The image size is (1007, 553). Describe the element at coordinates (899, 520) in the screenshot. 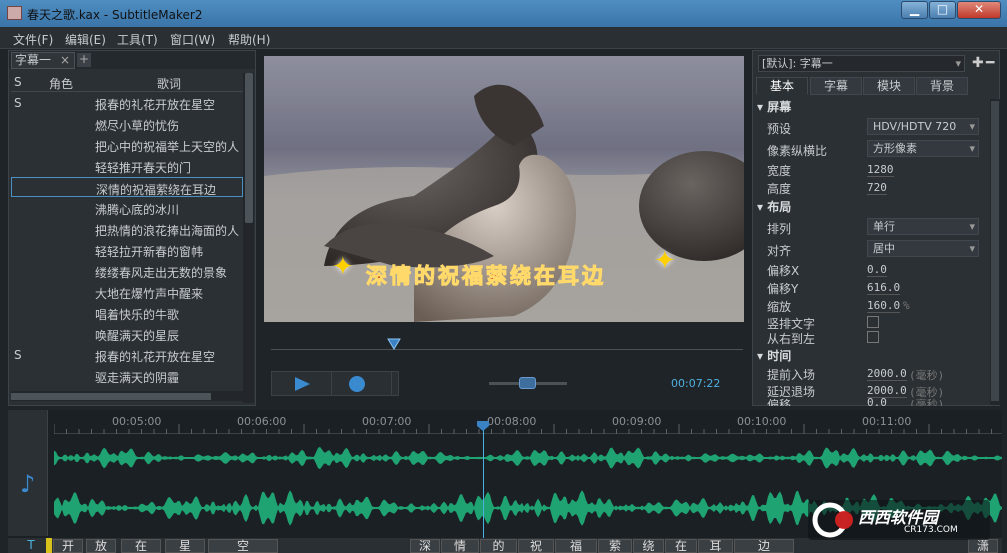

I see `watermark-logo: 西西软件园 CR173.COM` at that location.